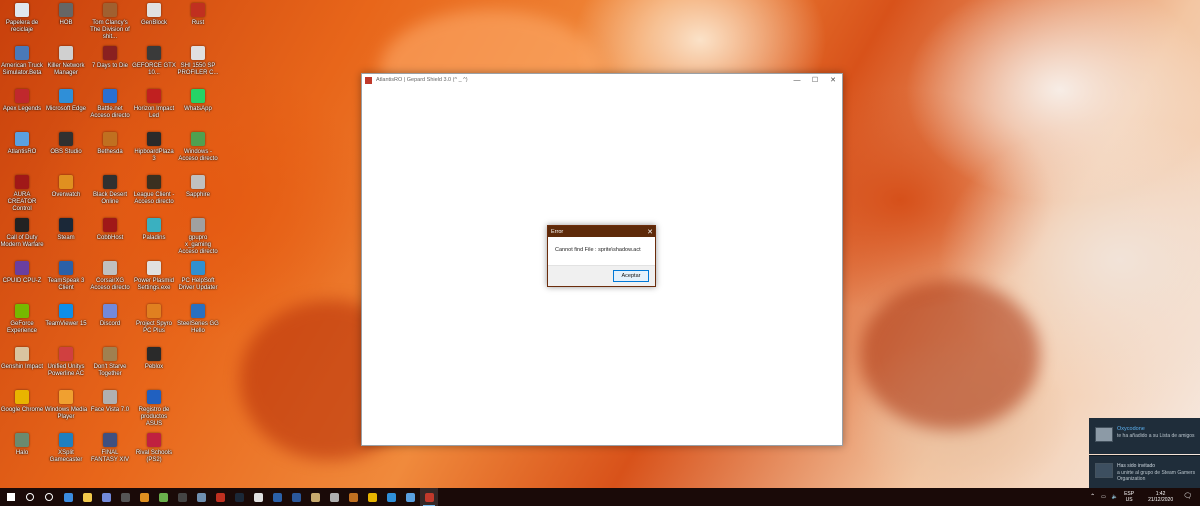 This screenshot has height=506, width=1200. I want to click on desktop-icon: CorsairXG Acceso directo, so click(110, 276).